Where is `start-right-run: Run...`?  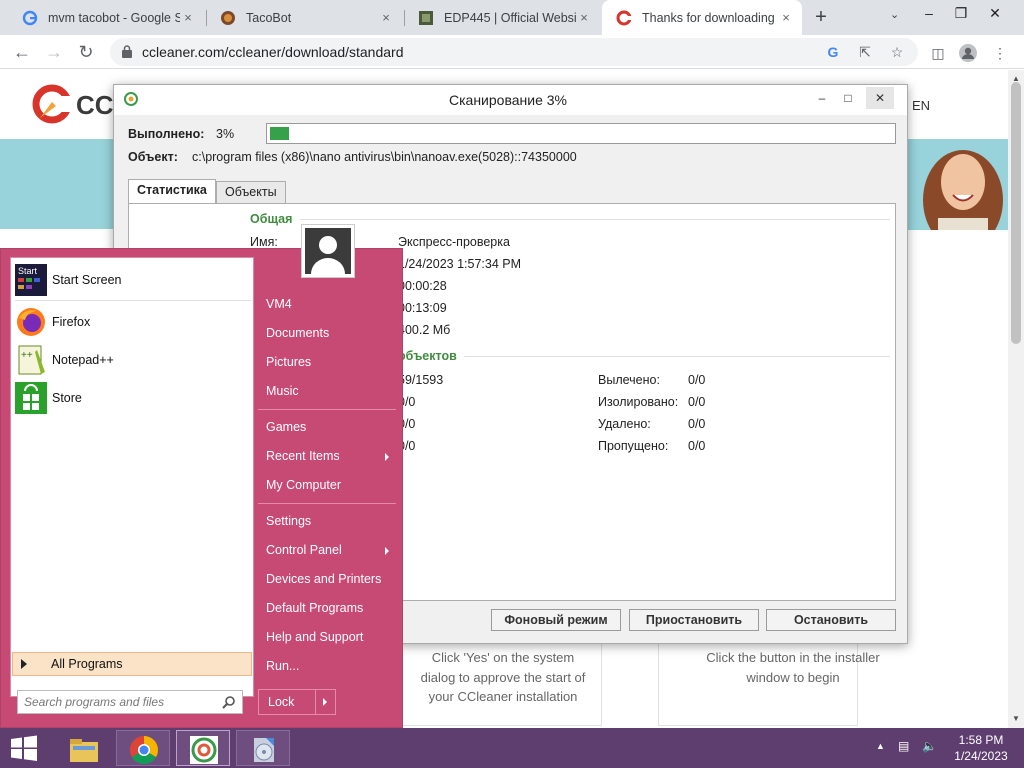
start-right-run: Run... is located at coordinates (282, 666).